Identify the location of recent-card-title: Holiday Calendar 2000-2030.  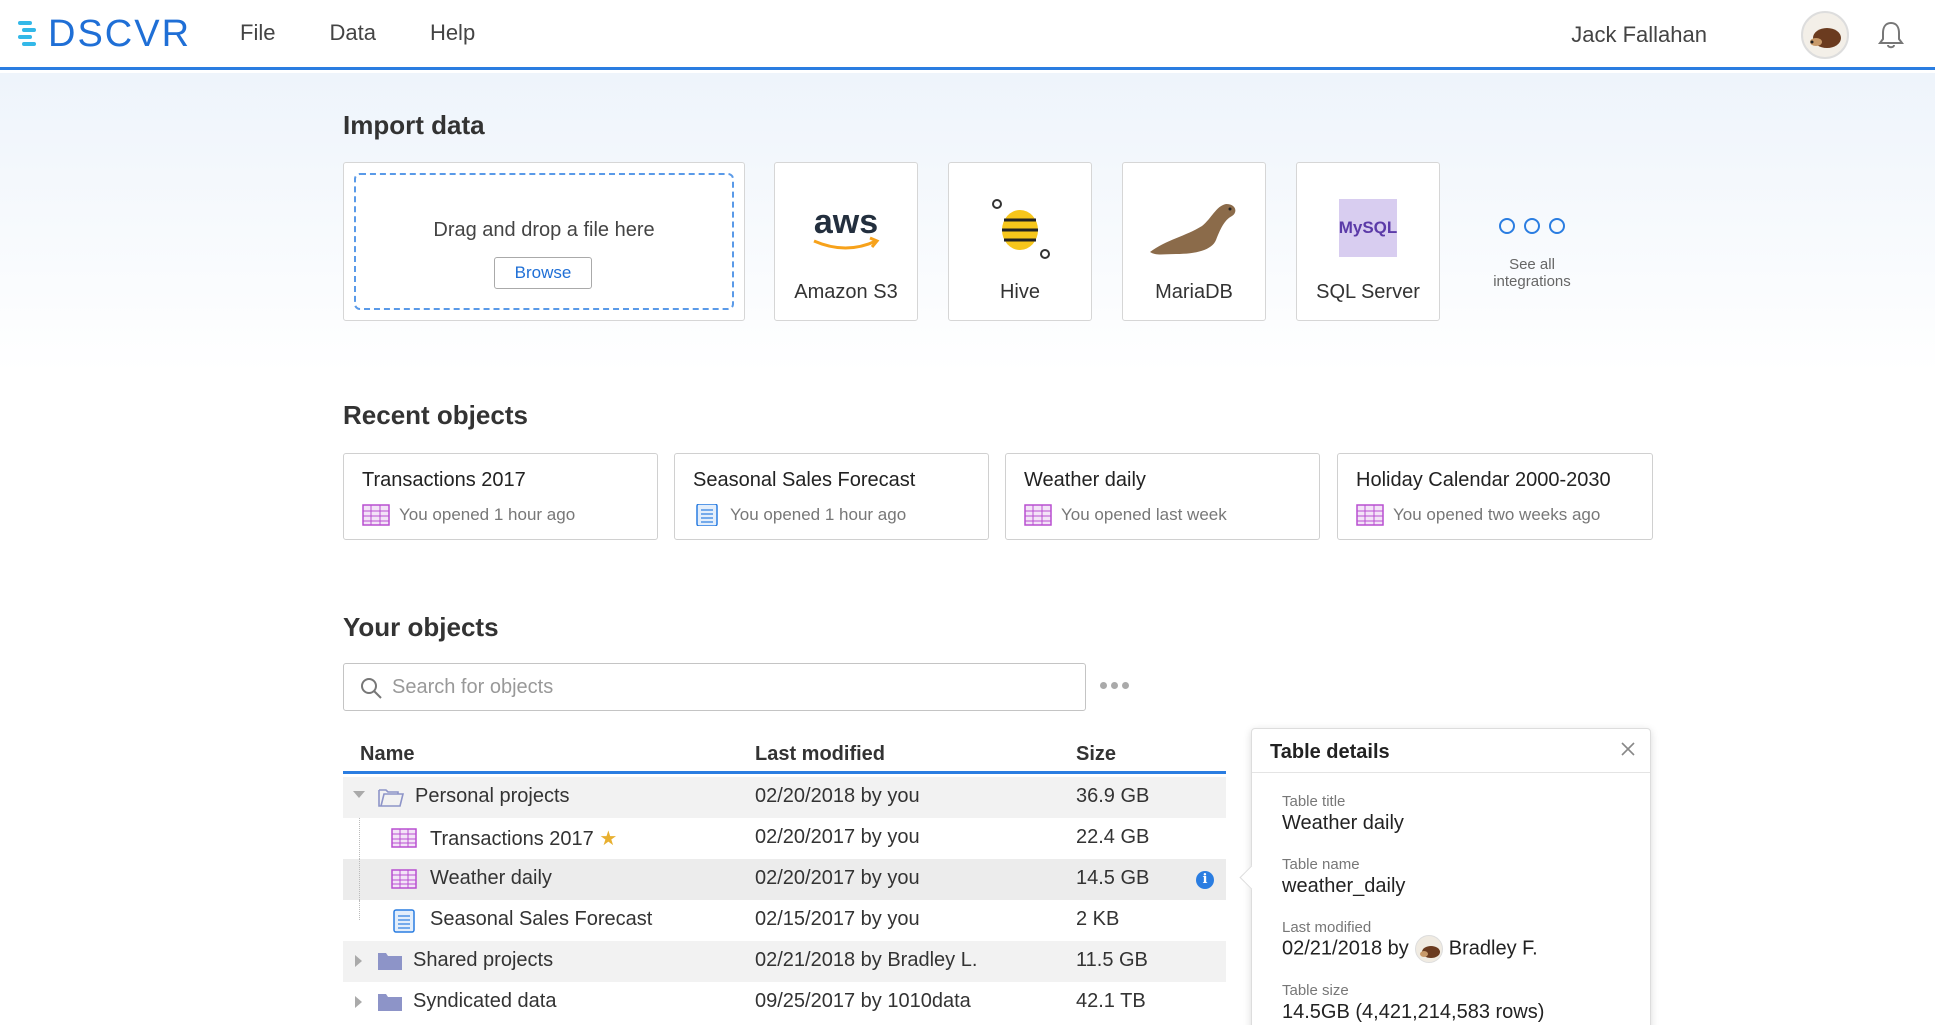
(1483, 480).